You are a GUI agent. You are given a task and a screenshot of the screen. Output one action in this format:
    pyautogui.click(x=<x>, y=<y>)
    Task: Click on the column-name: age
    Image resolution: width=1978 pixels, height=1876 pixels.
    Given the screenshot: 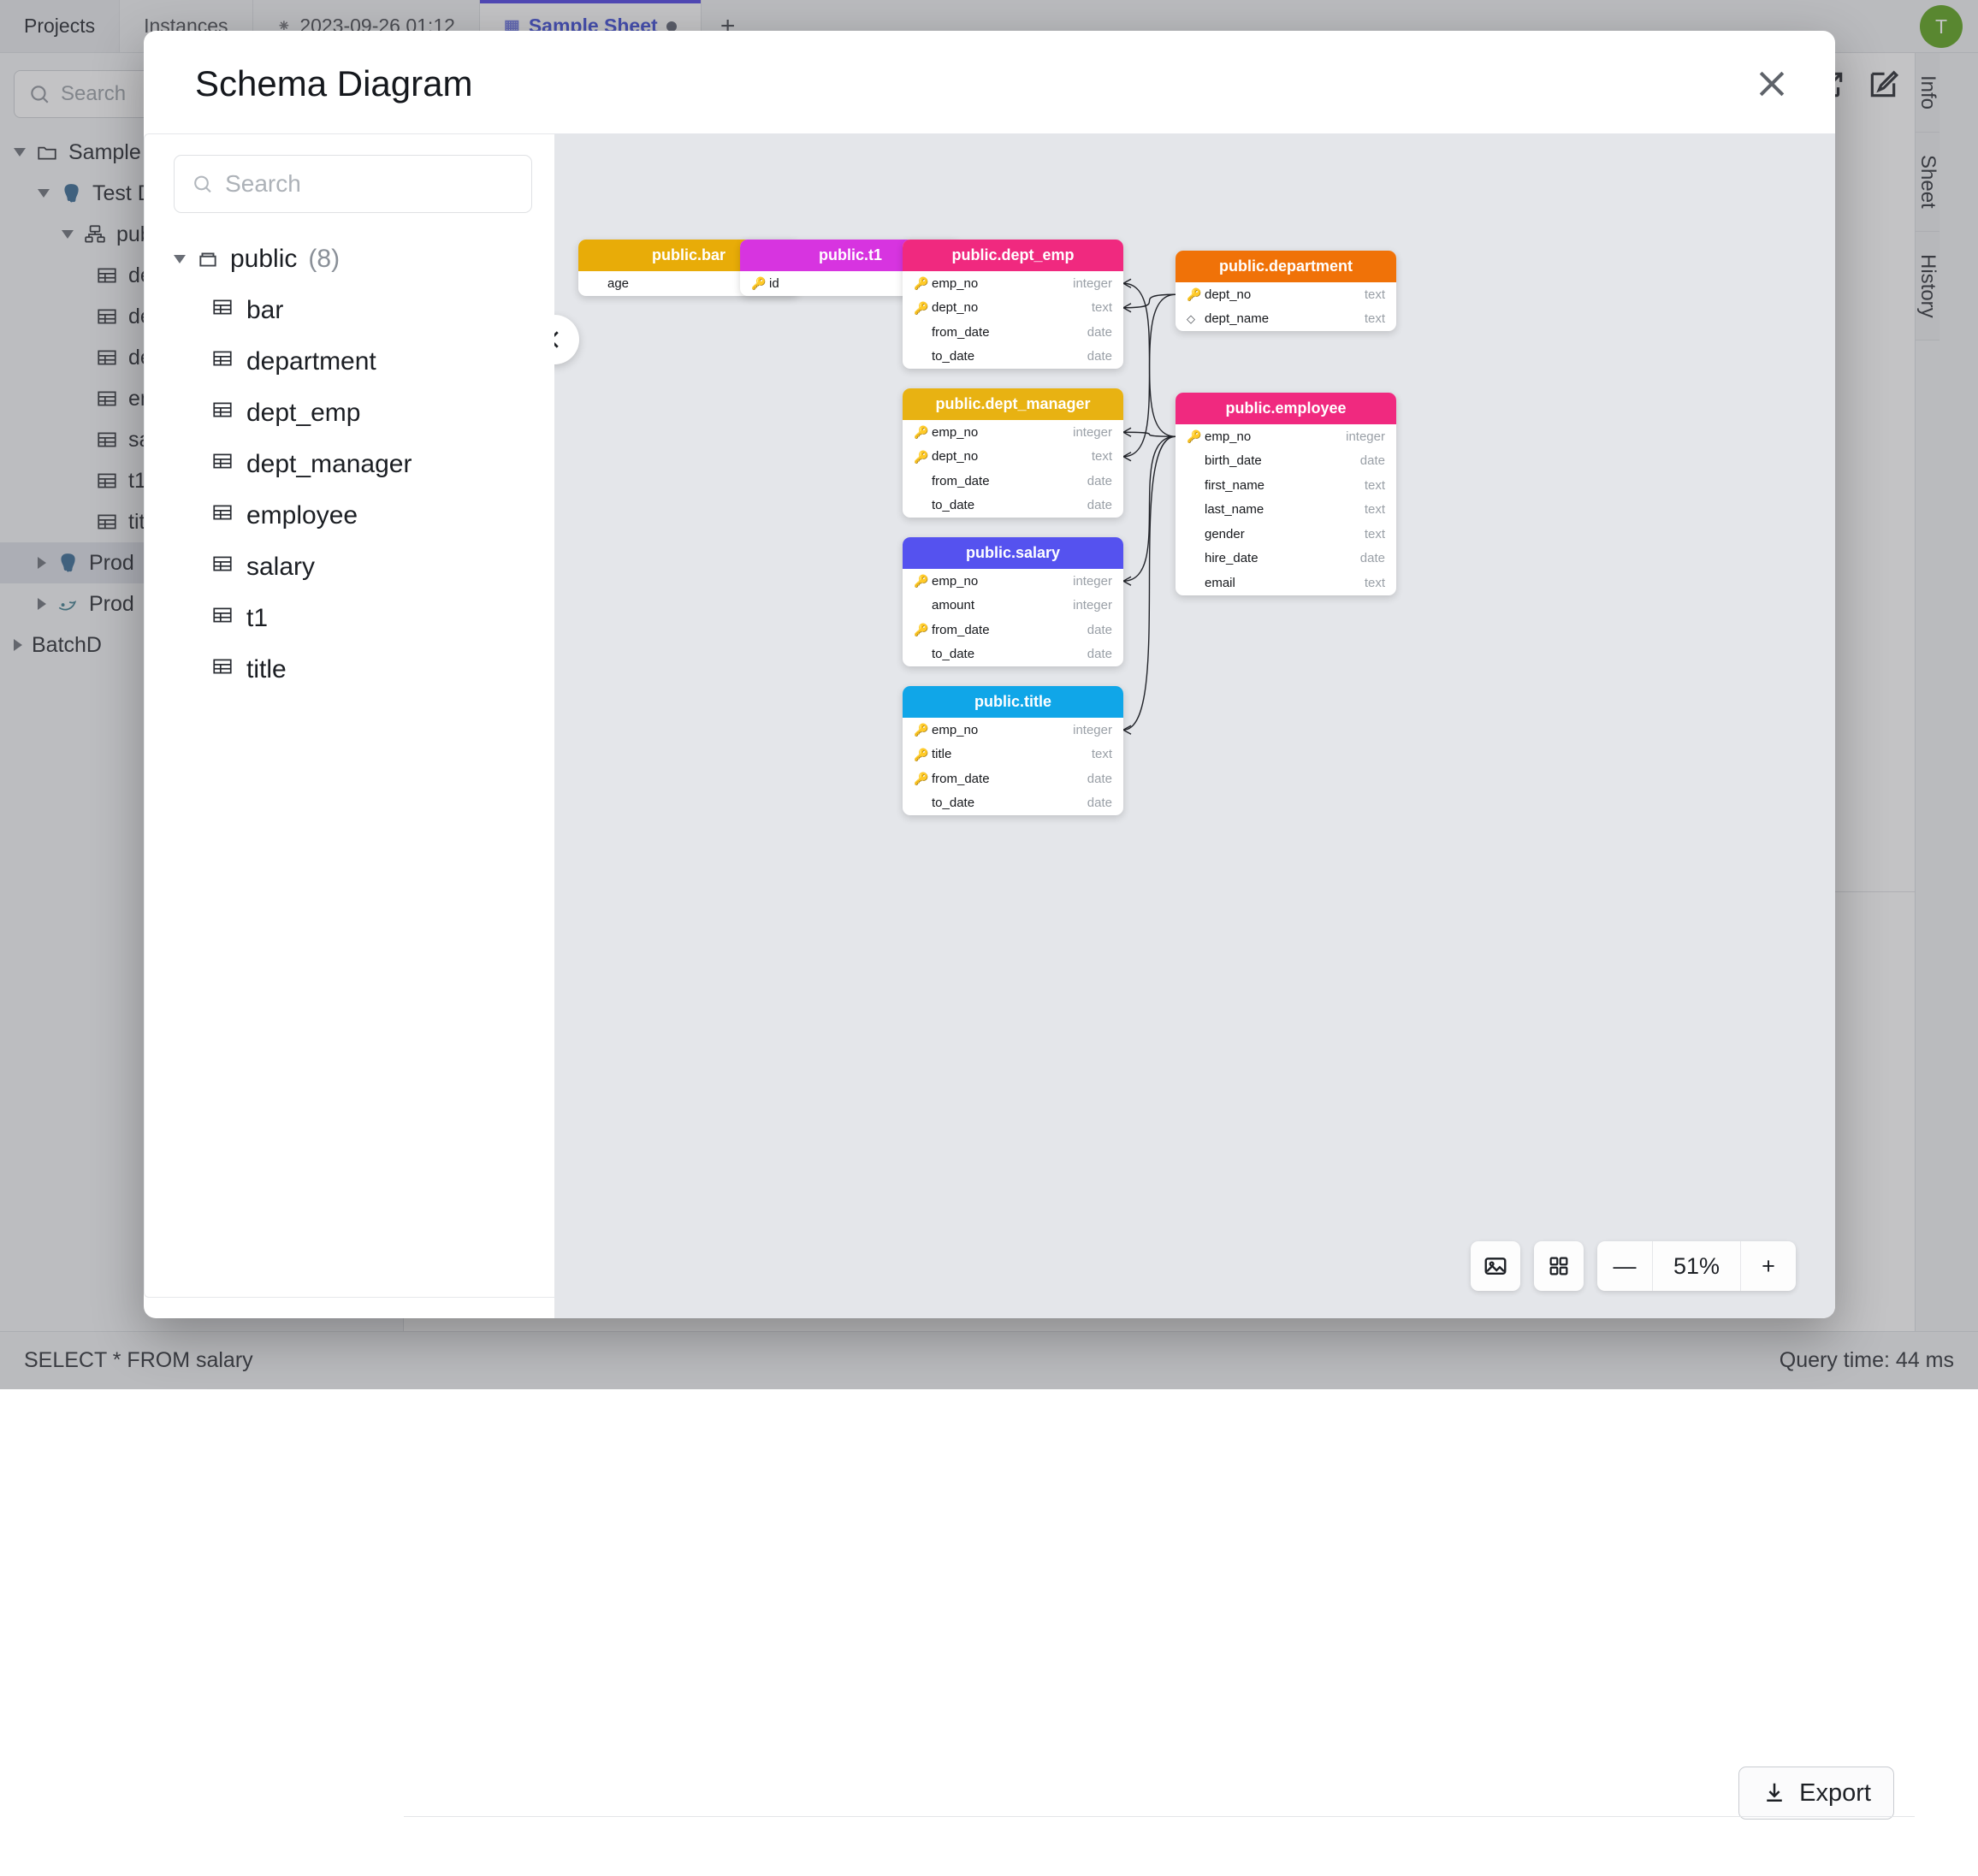 What is the action you would take?
    pyautogui.click(x=675, y=283)
    